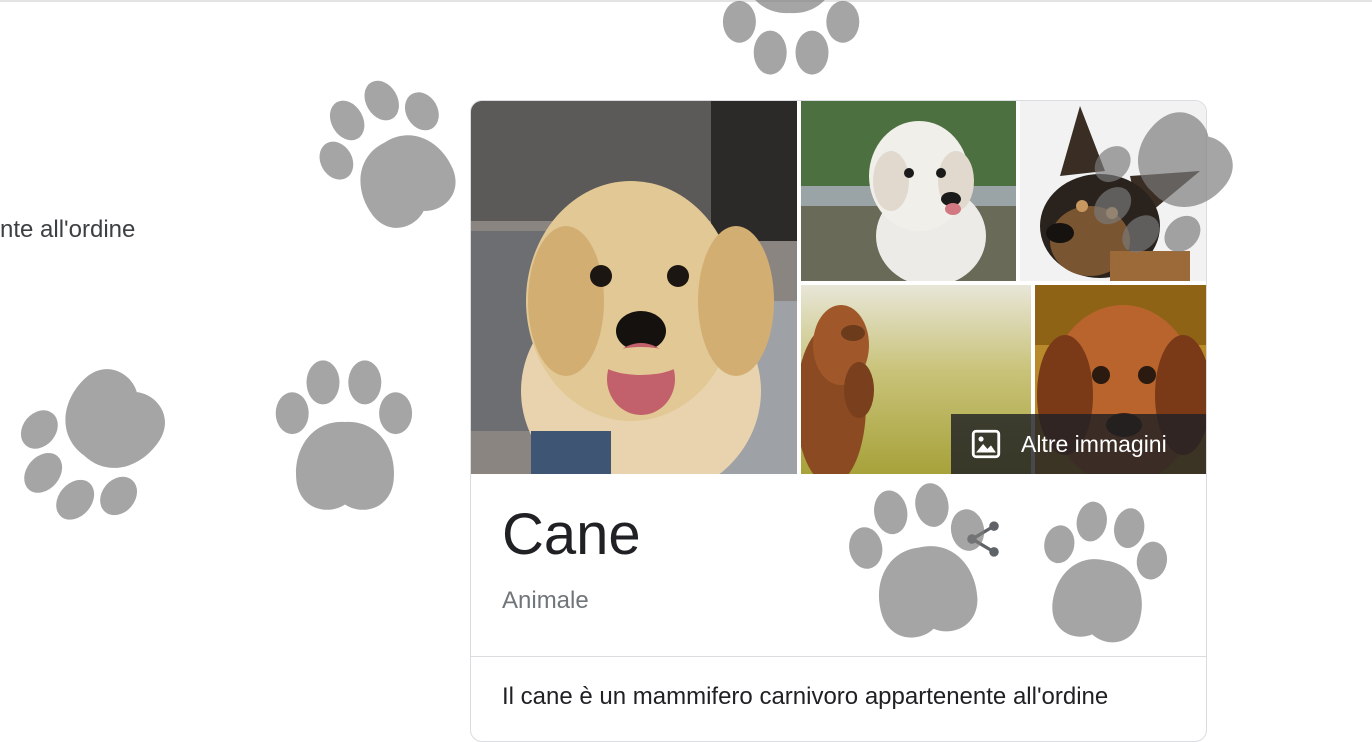  Describe the element at coordinates (634, 287) in the screenshot. I see `image-golden-retriever-puppy` at that location.